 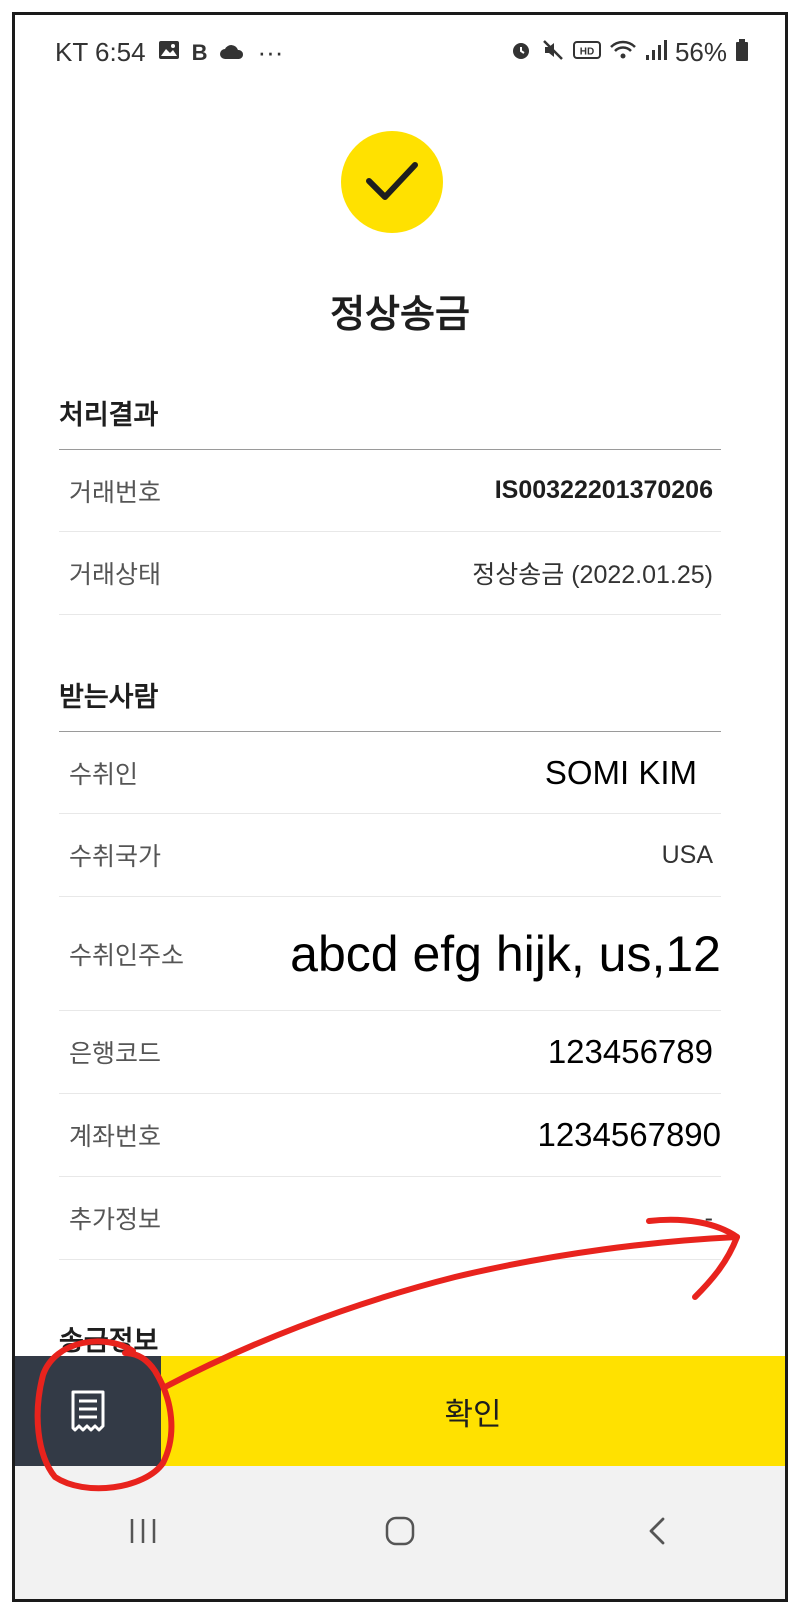 I want to click on recent-apps-icon, so click(x=143, y=1530).